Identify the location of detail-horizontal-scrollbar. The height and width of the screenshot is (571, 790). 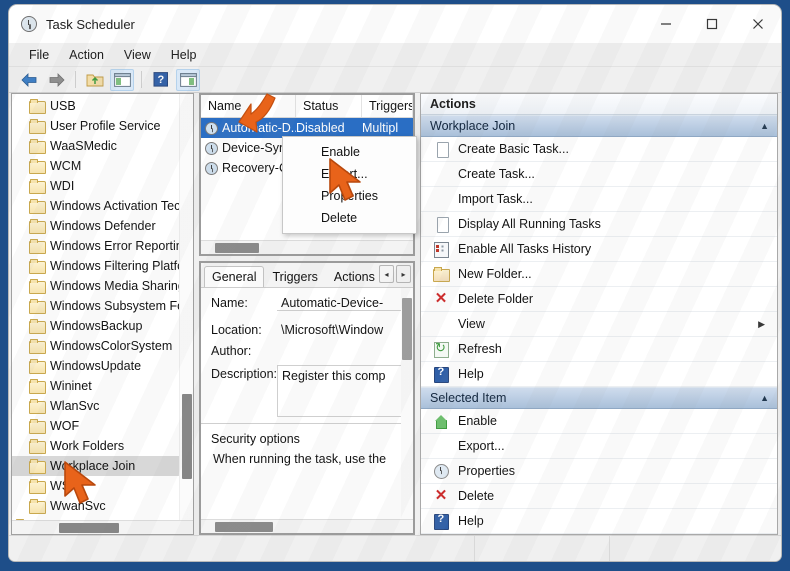
(307, 526).